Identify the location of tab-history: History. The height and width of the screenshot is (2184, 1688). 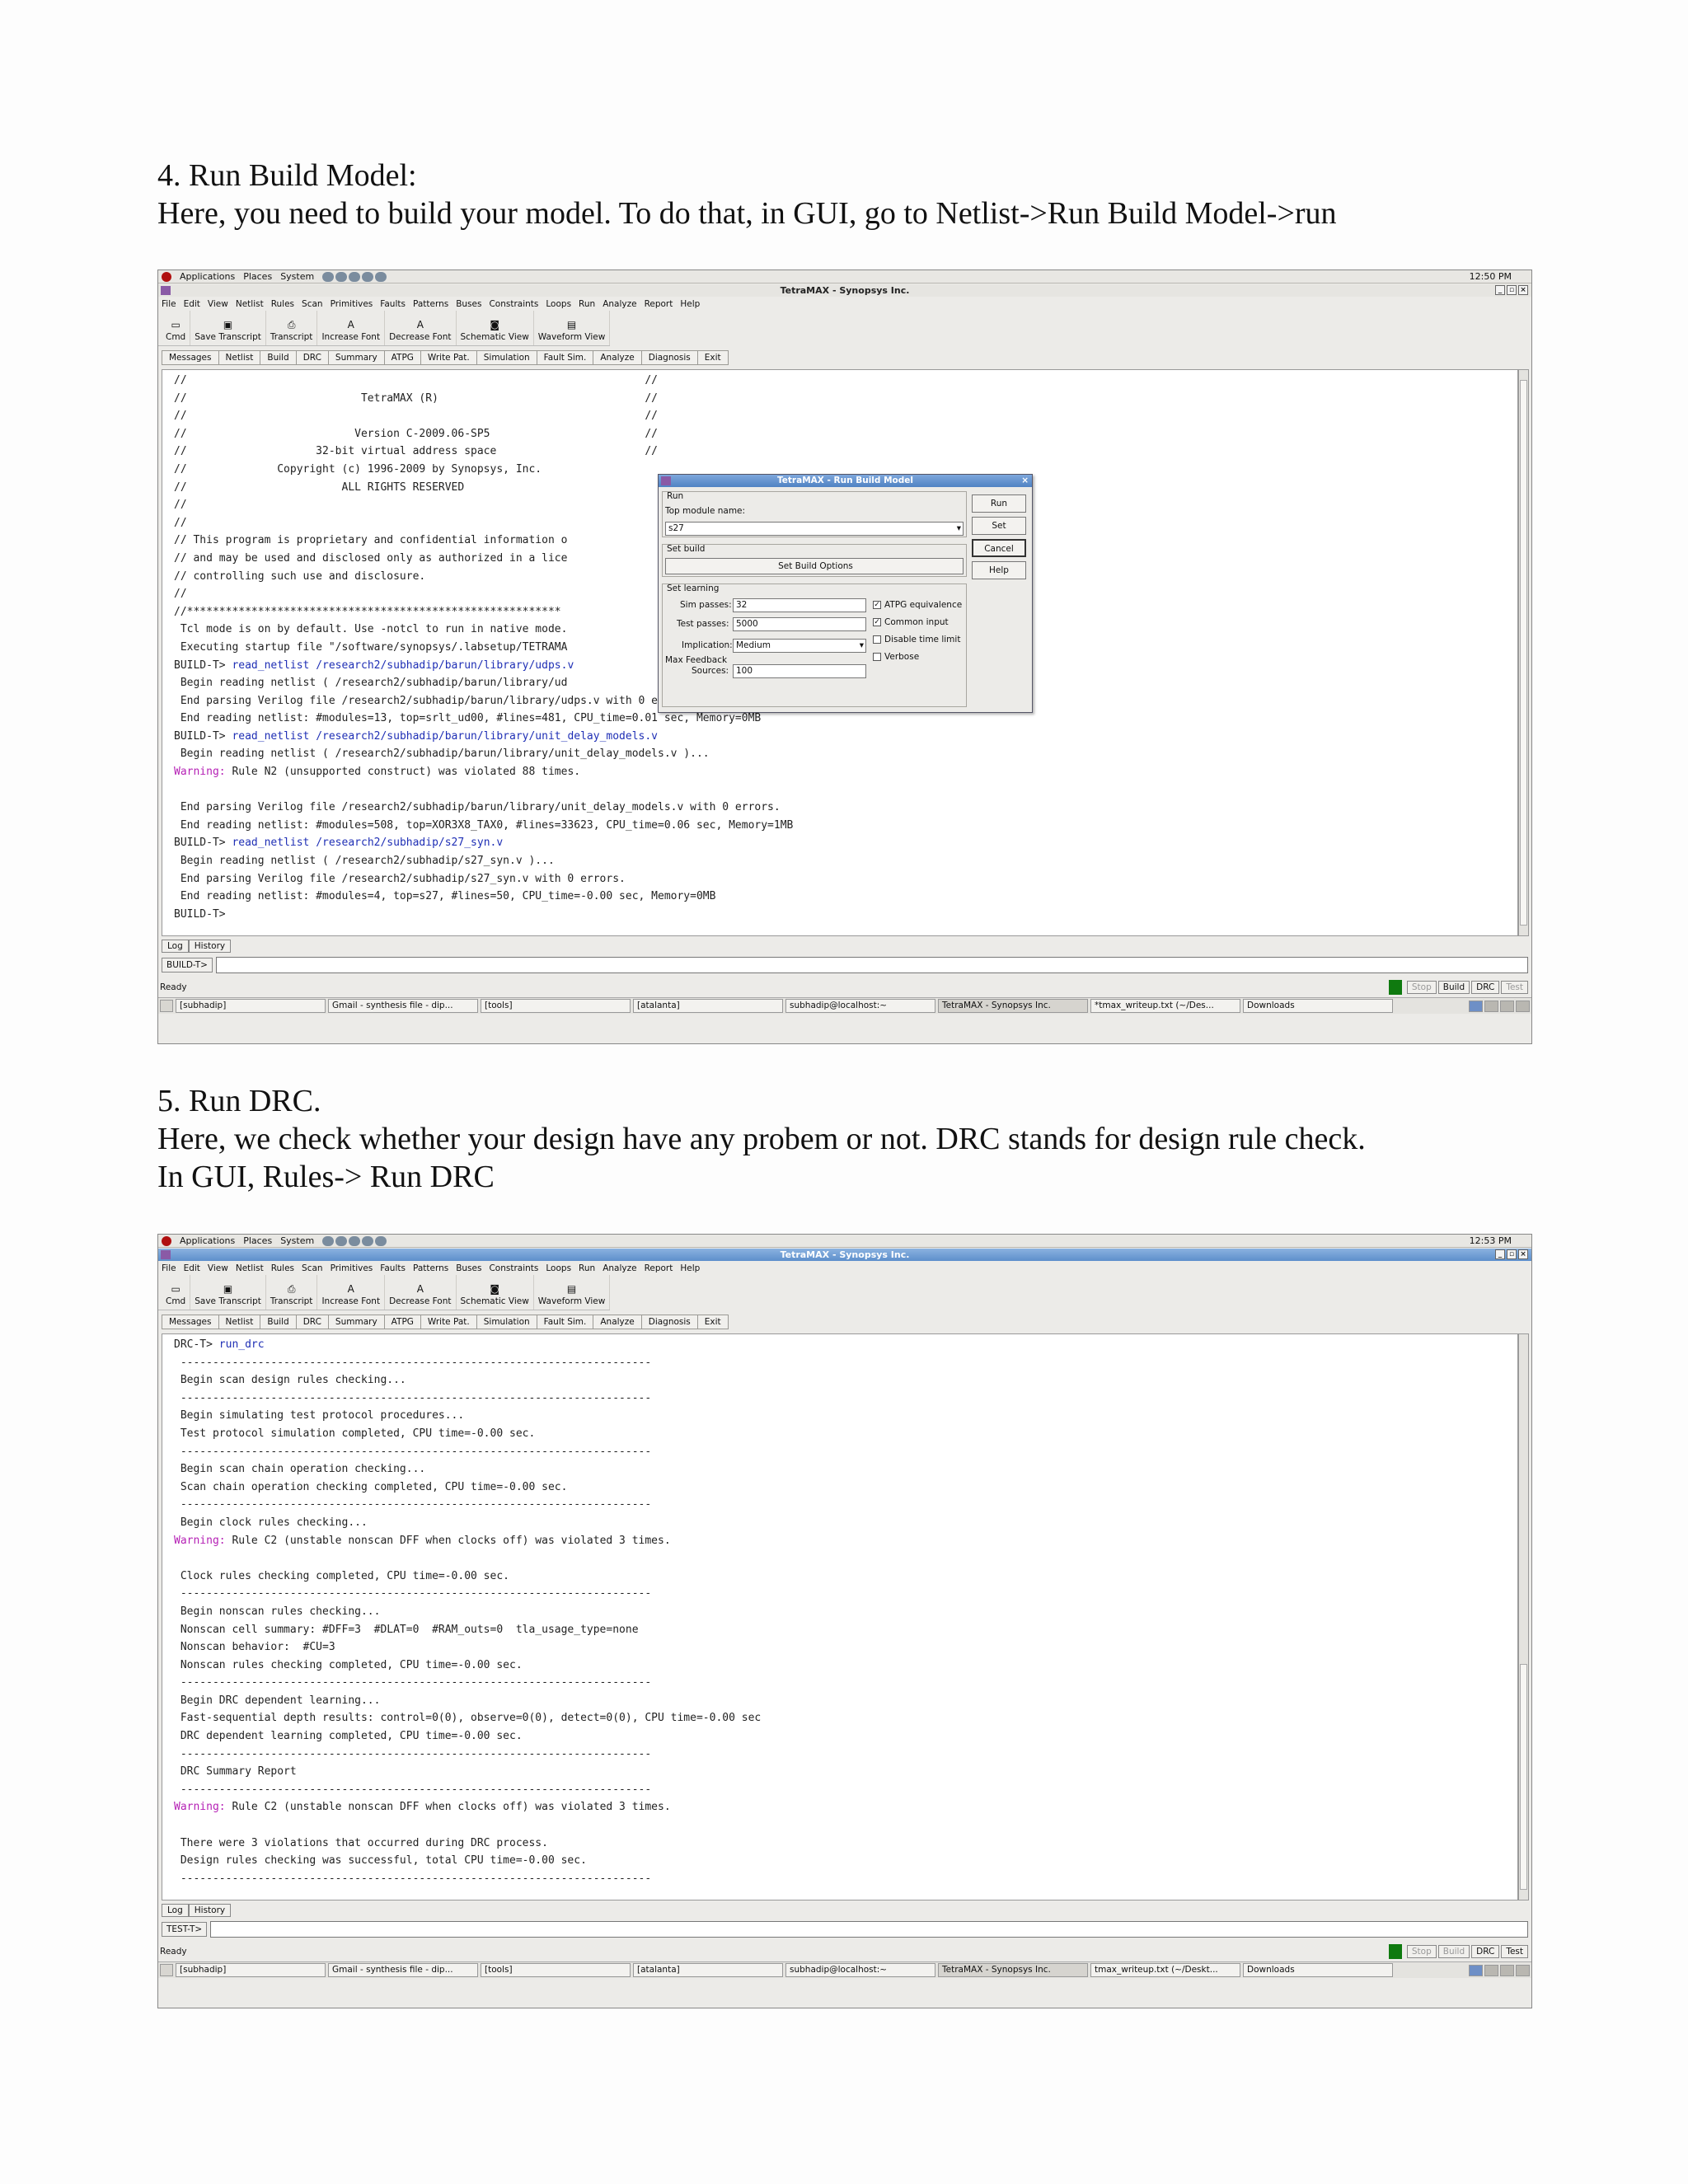
(210, 1910).